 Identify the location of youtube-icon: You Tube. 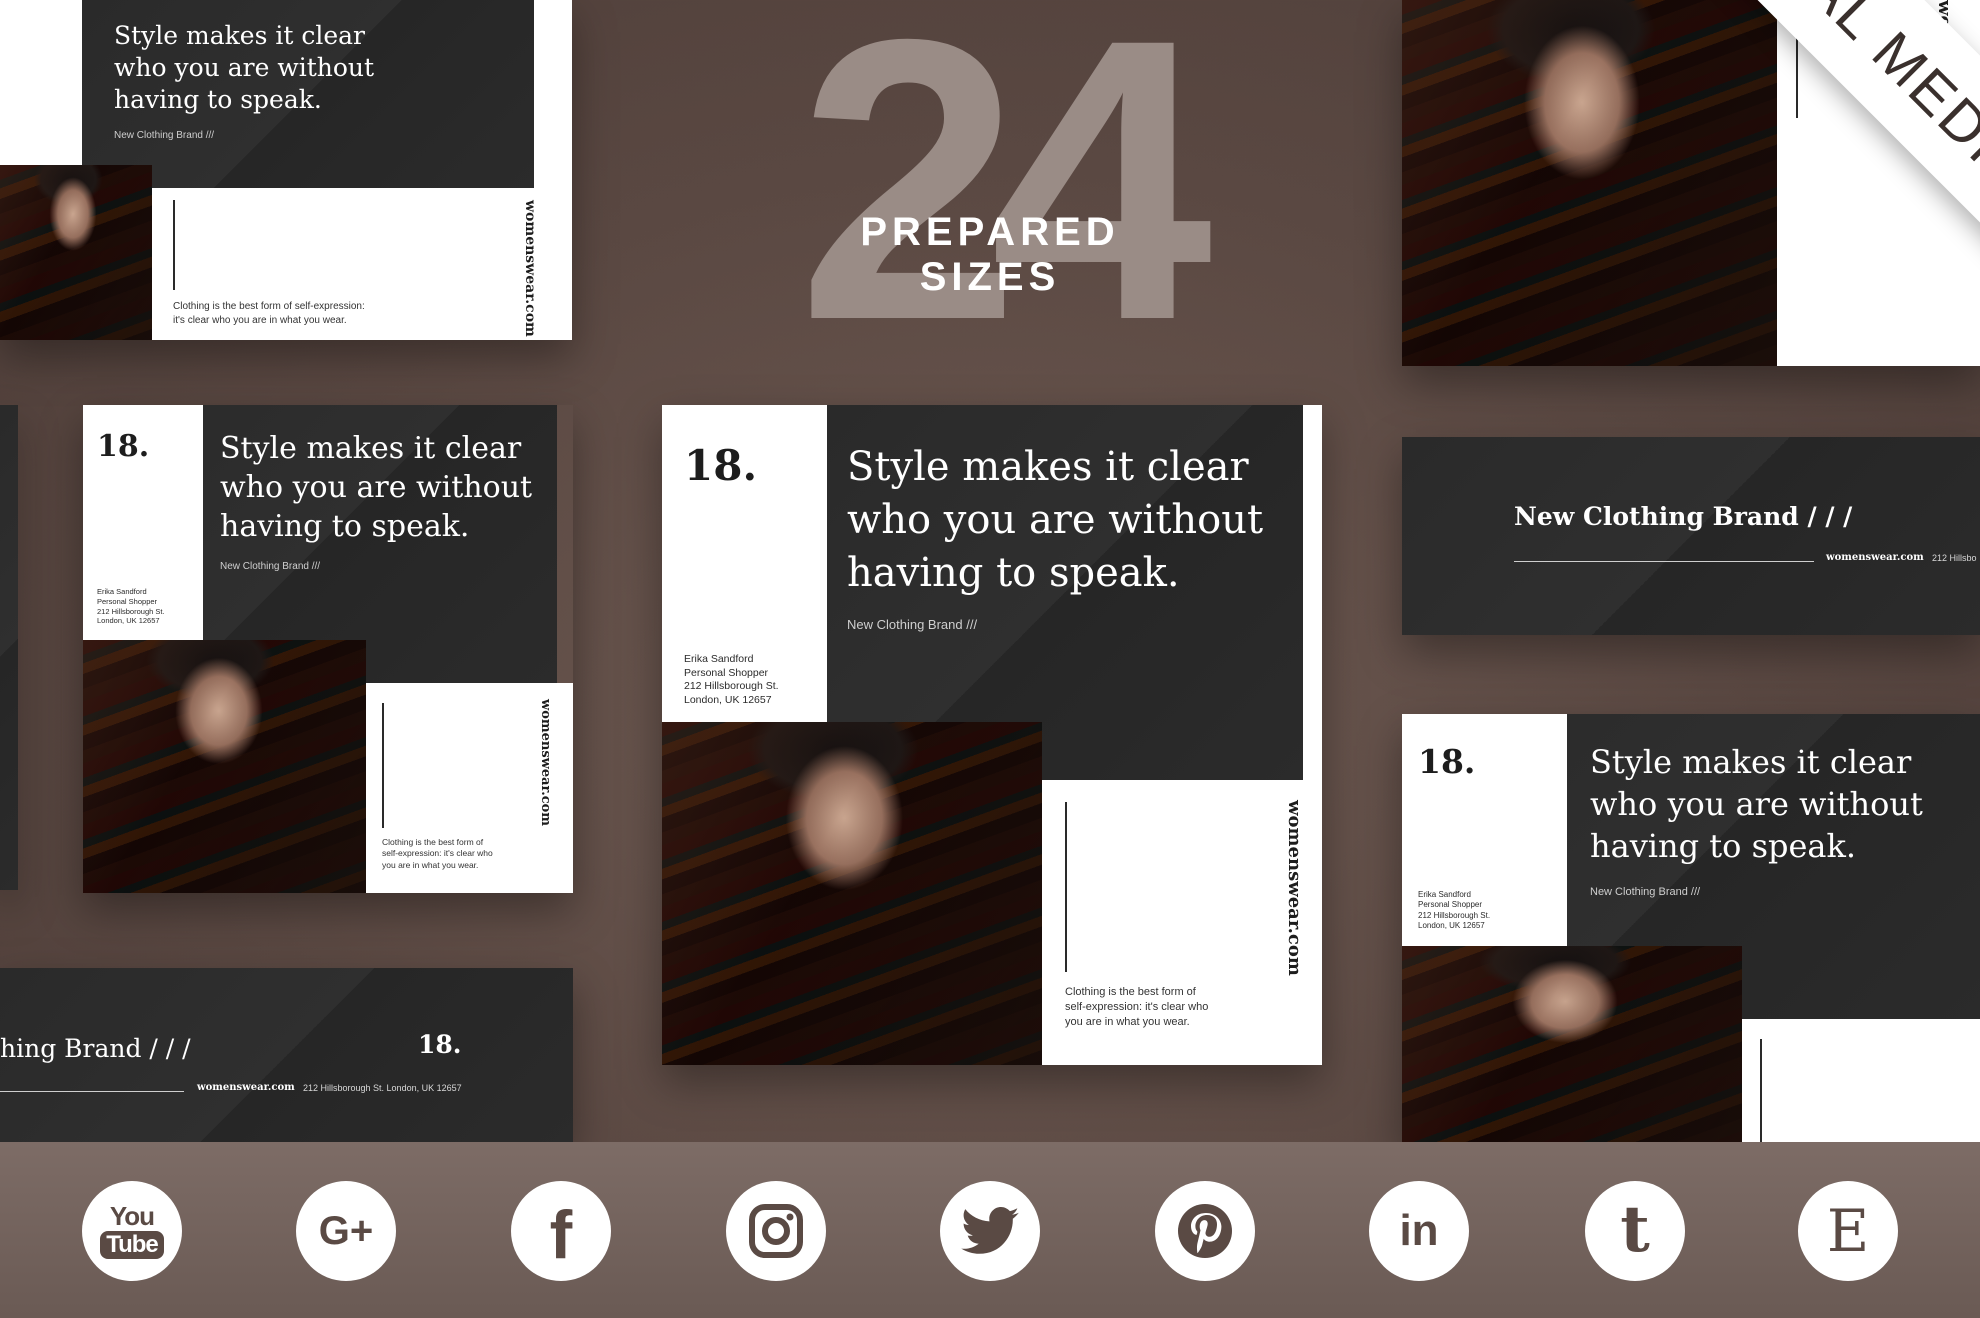
(132, 1231).